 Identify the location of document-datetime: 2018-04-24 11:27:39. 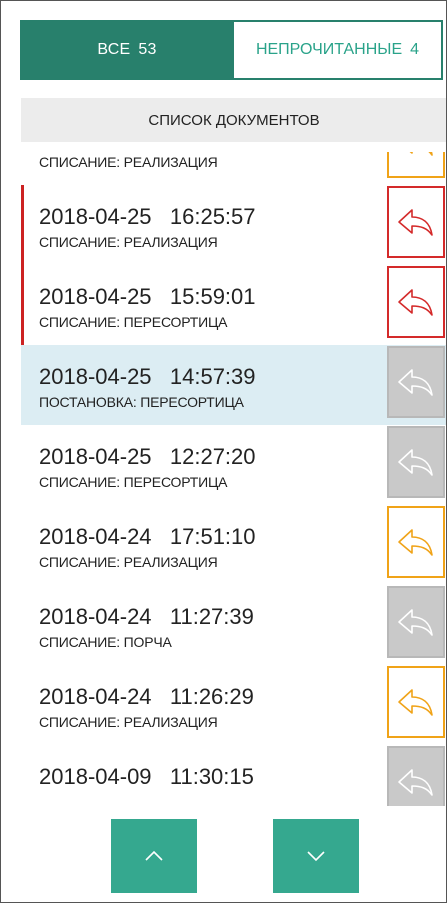
(146, 616).